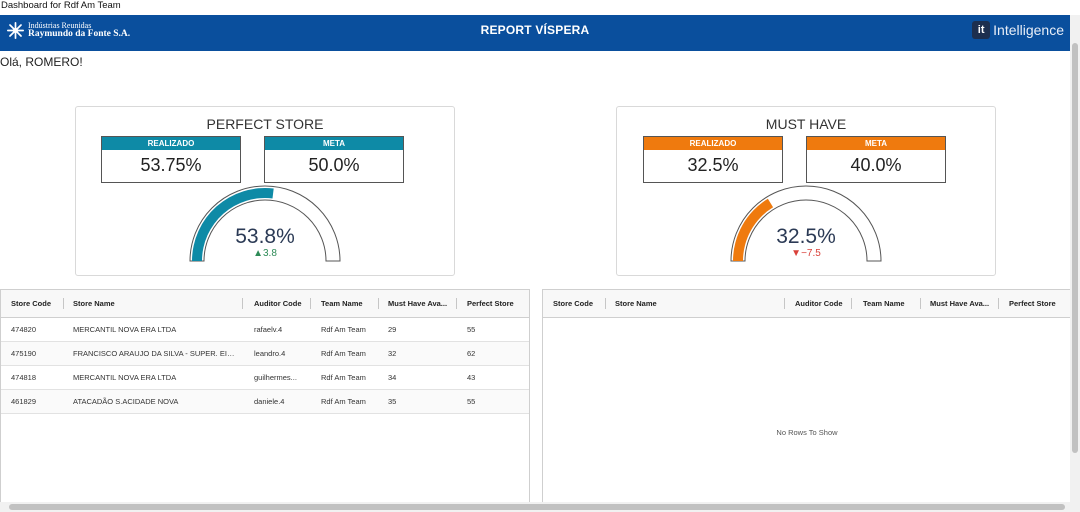 The height and width of the screenshot is (512, 1080). What do you see at coordinates (806, 253) in the screenshot?
I see `gauge-delta: ▼−7.5` at bounding box center [806, 253].